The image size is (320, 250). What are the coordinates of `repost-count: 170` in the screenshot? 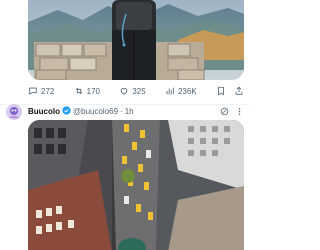 It's located at (93, 91).